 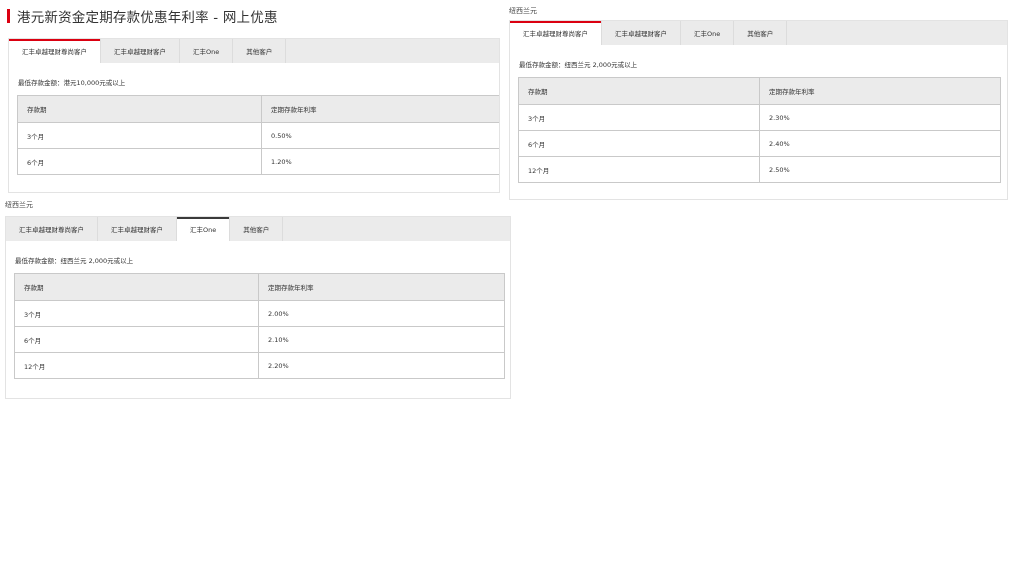 I want to click on table-row: 12个月 2.20%, so click(x=259, y=365).